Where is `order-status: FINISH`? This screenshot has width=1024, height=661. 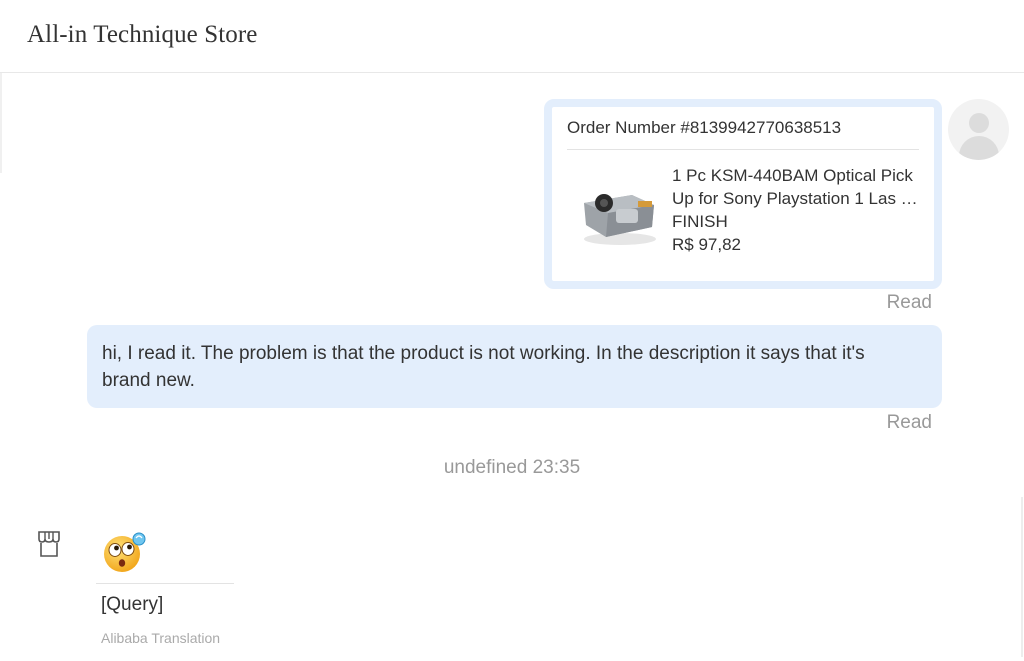 order-status: FINISH is located at coordinates (700, 221).